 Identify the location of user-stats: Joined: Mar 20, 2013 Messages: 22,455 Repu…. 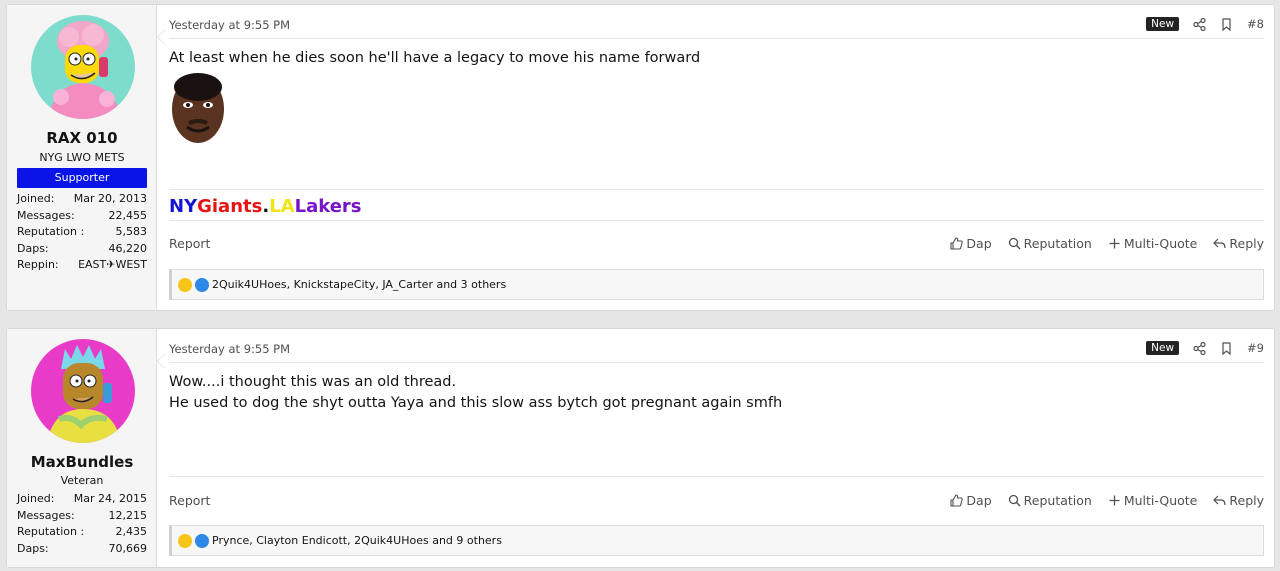
(82, 232).